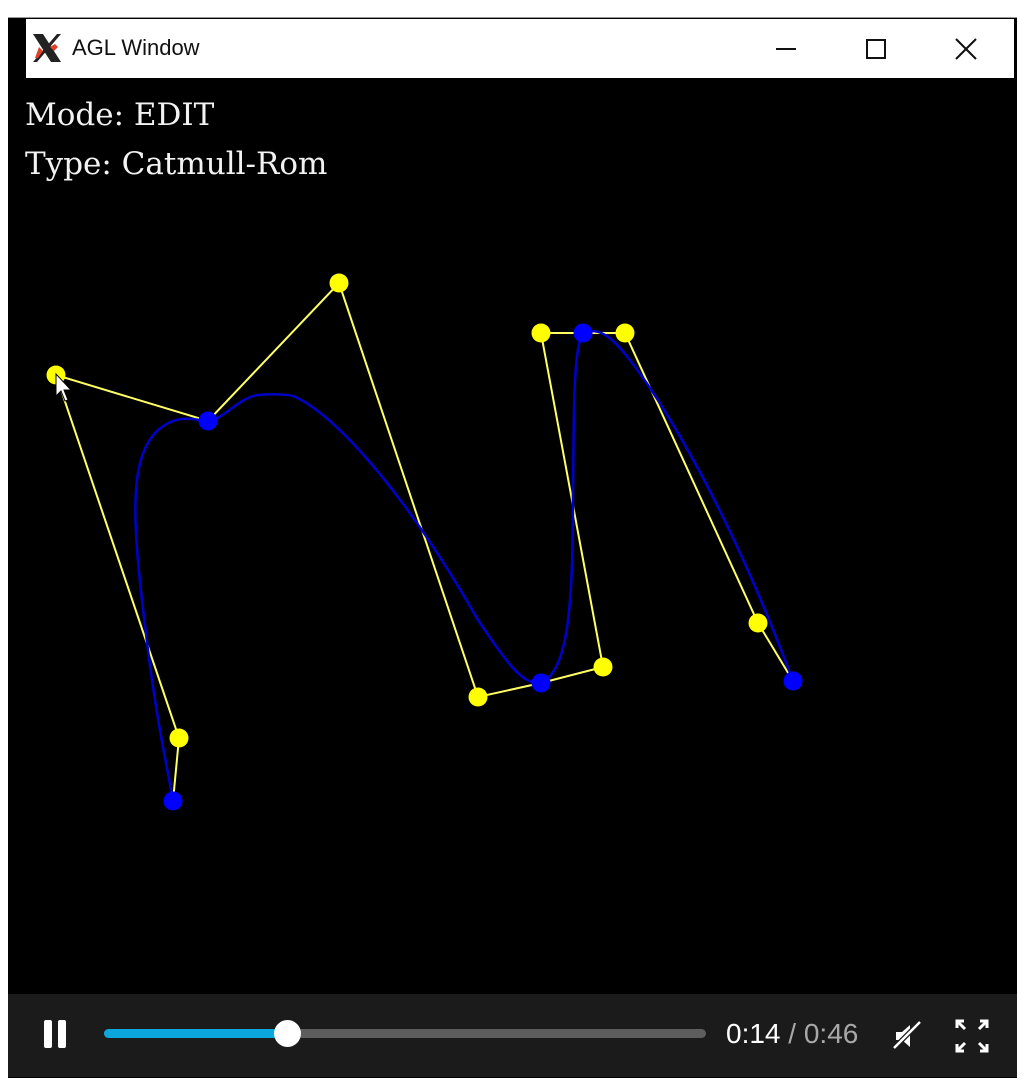 This screenshot has width=1031, height=1081. I want to click on time-display: 0:14 / 0:46, so click(792, 1034).